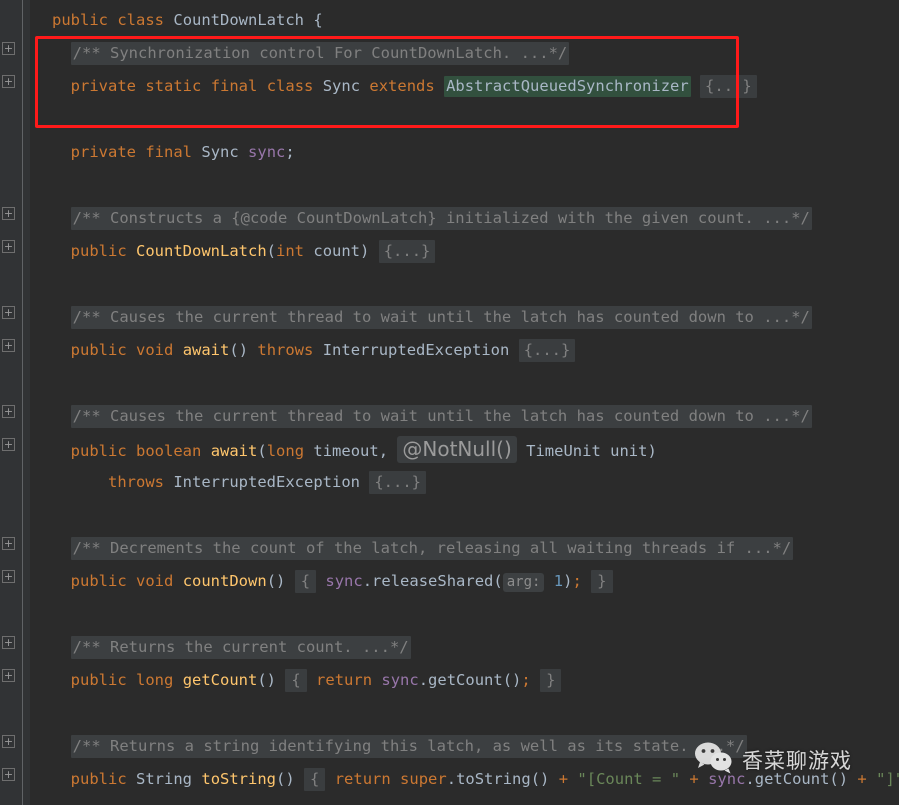  Describe the element at coordinates (563, 779) in the screenshot. I see `code-token: +` at that location.